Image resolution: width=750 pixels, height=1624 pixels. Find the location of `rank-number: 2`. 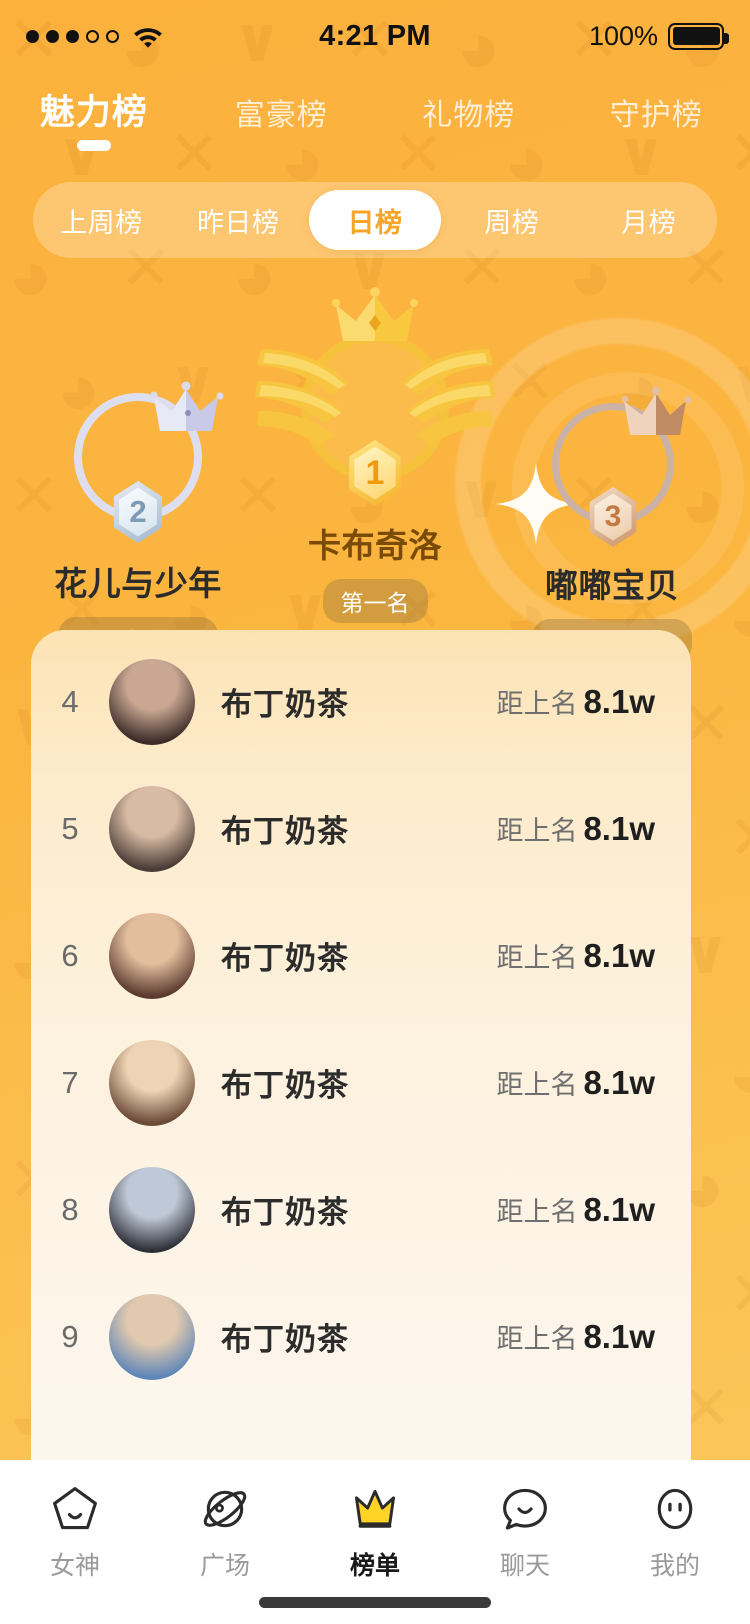

rank-number: 2 is located at coordinates (138, 512).